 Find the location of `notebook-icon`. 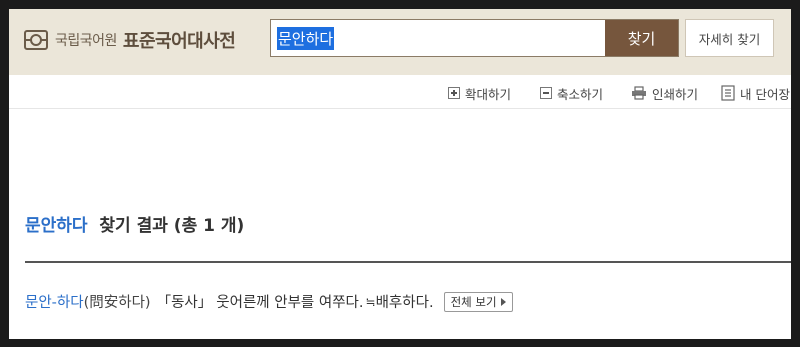

notebook-icon is located at coordinates (728, 93).